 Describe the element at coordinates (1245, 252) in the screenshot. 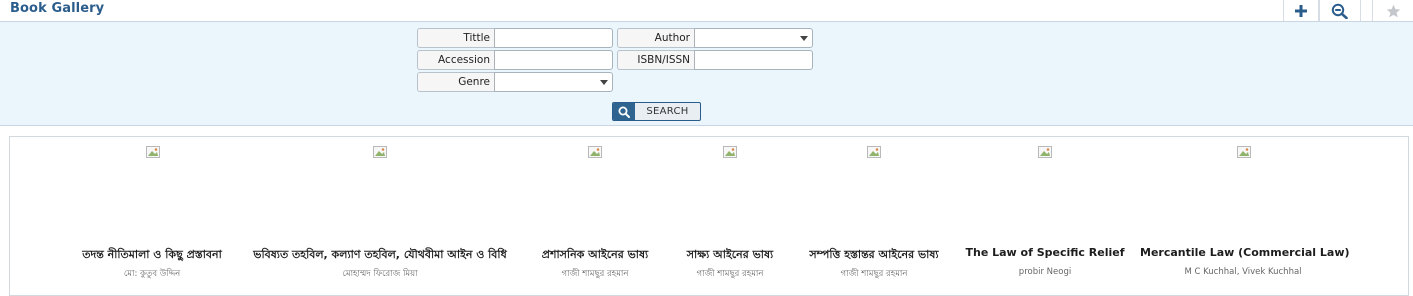

I see `book-title: Mercantile Law (Commercial Law)` at that location.